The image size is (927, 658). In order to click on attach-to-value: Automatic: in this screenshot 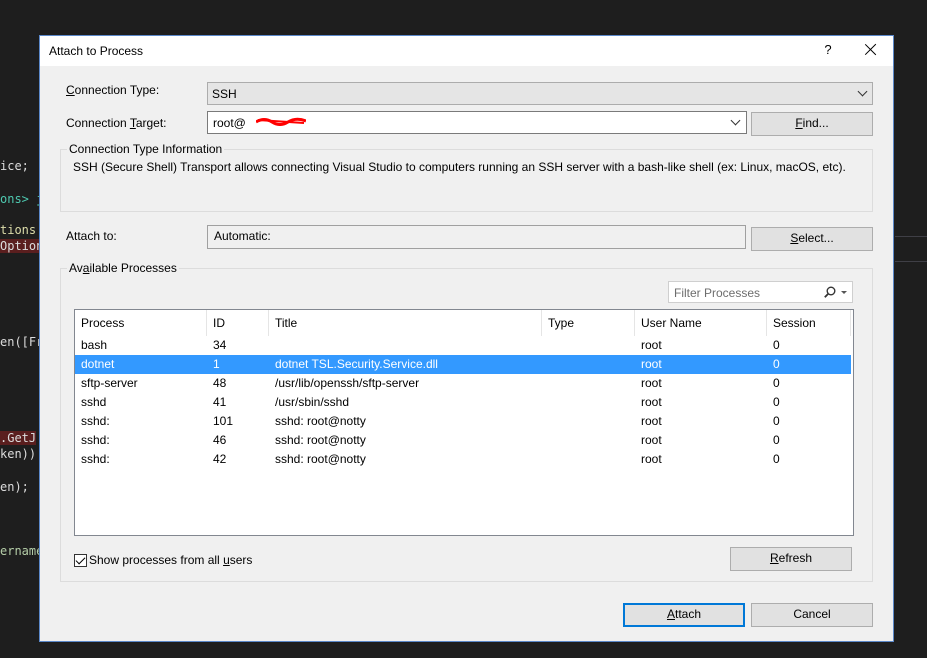, I will do `click(242, 236)`.